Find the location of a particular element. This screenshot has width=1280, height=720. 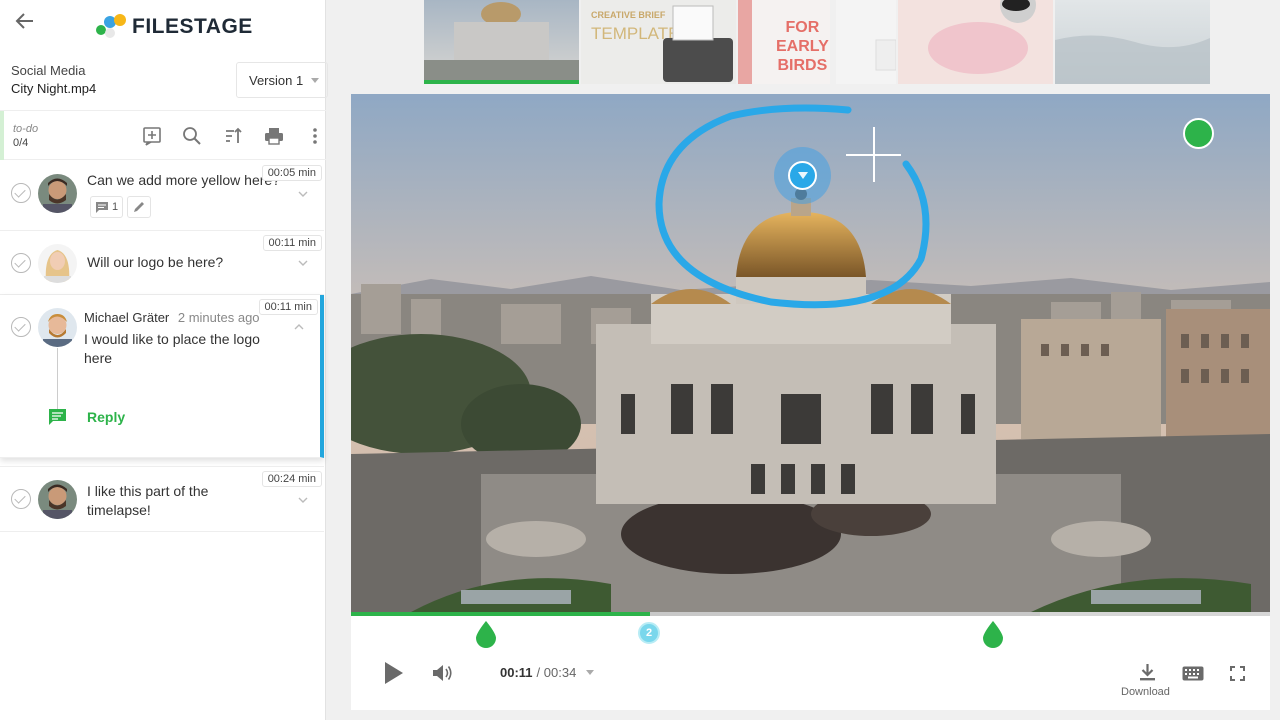

palace-thumb-image is located at coordinates (501, 43).